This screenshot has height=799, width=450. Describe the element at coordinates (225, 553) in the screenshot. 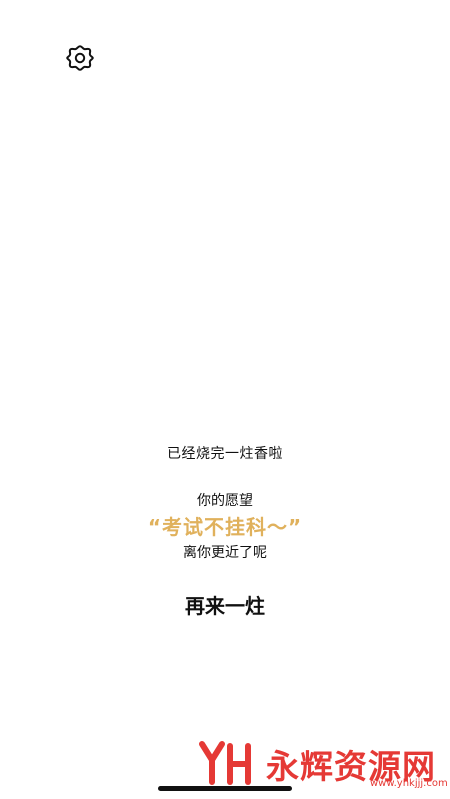

I see `wish-closer-text: 离你更近了呢` at that location.